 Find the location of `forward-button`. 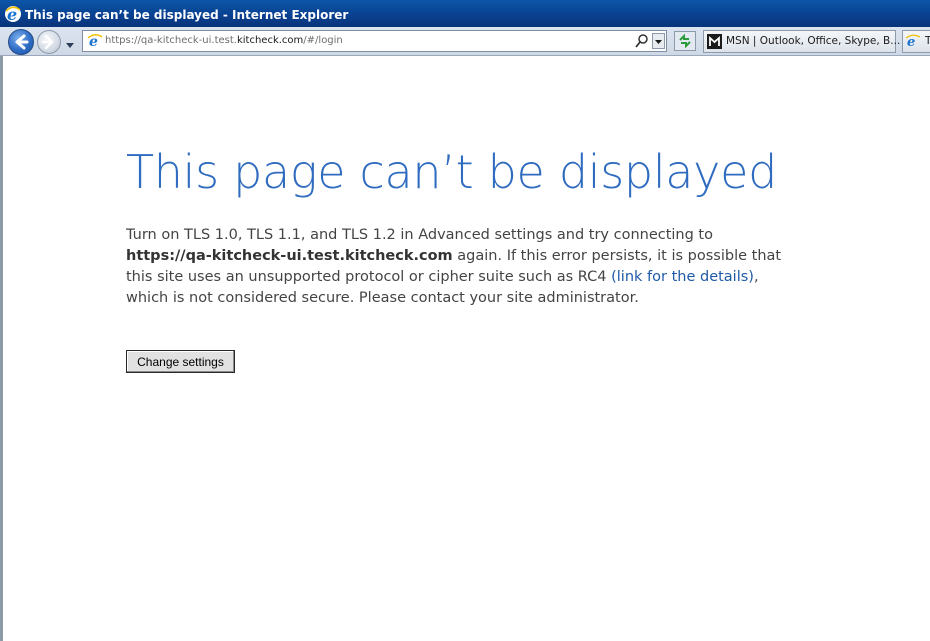

forward-button is located at coordinates (49, 42).